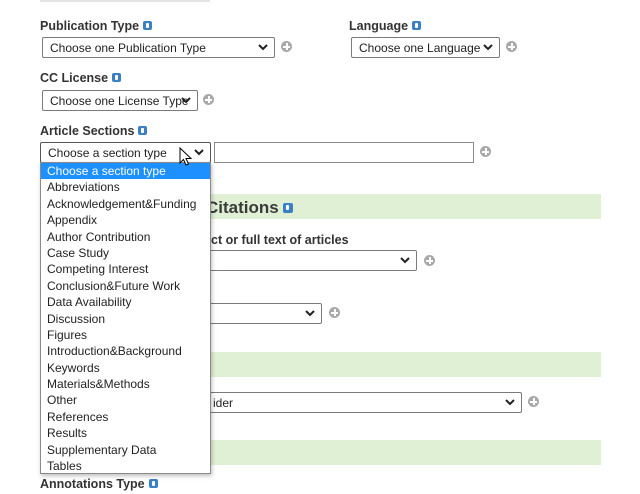 The width and height of the screenshot is (640, 494). I want to click on language-select: Choose one Language, so click(425, 47).